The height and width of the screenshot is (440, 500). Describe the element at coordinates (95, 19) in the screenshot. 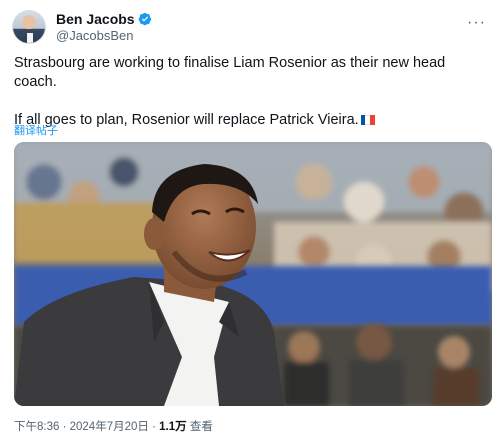

I see `author-display-name: Ben Jacobs` at that location.